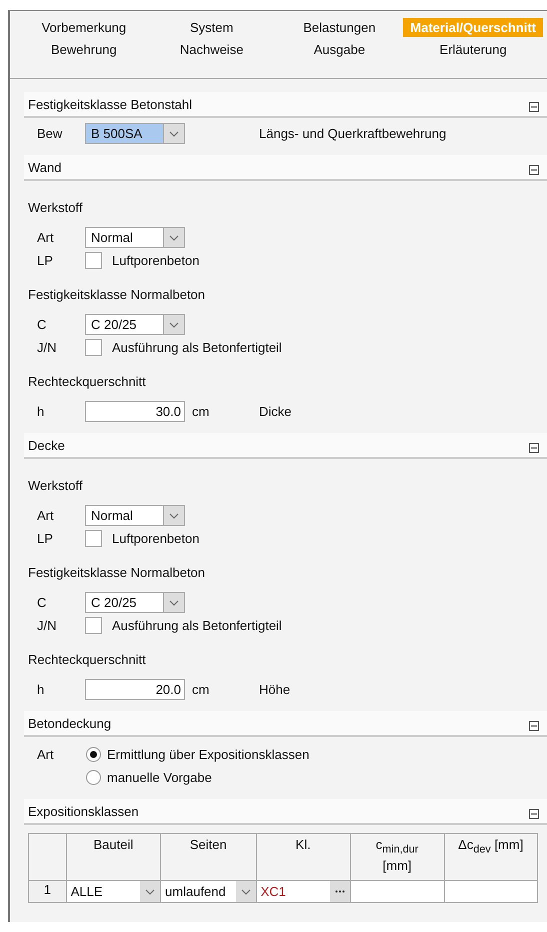 This screenshot has width=547, height=932. What do you see at coordinates (47, 857) in the screenshot?
I see `table-header-cell` at bounding box center [47, 857].